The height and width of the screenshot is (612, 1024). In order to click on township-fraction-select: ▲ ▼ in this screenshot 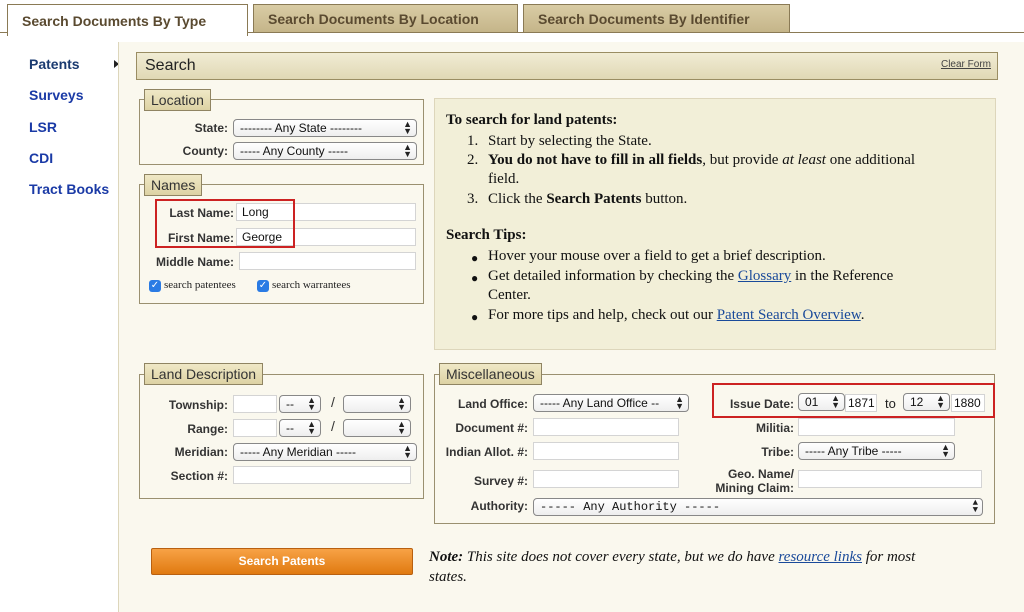, I will do `click(377, 404)`.